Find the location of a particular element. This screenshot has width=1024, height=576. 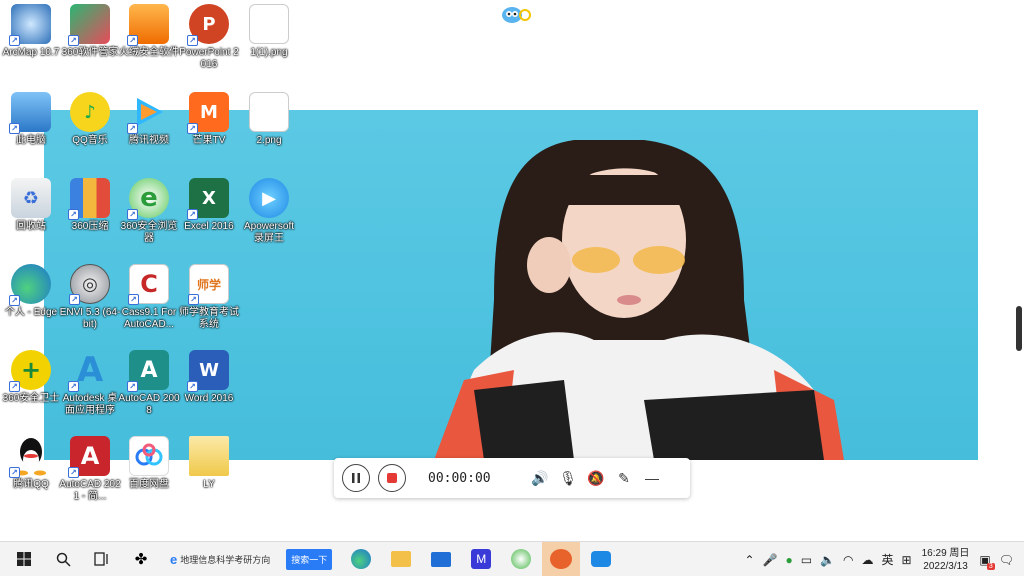

desktop-icon-mango-tv: M ↗ 芒果TV is located at coordinates (209, 119).